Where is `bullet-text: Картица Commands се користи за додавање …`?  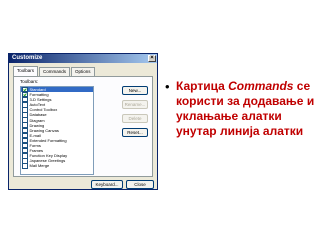 bullet-text: Картица Commands се користи за додавање … is located at coordinates (248, 109).